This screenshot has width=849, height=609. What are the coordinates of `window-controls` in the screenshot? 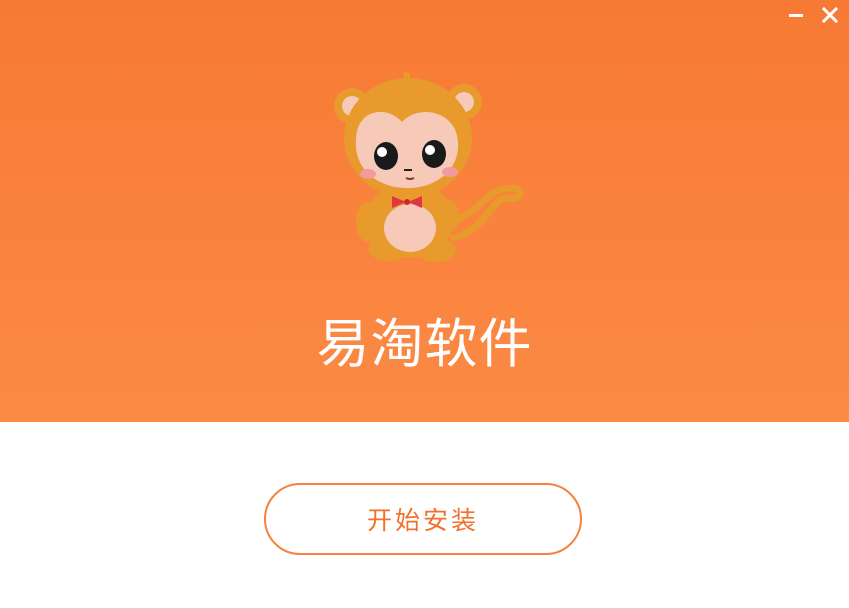 It's located at (813, 15).